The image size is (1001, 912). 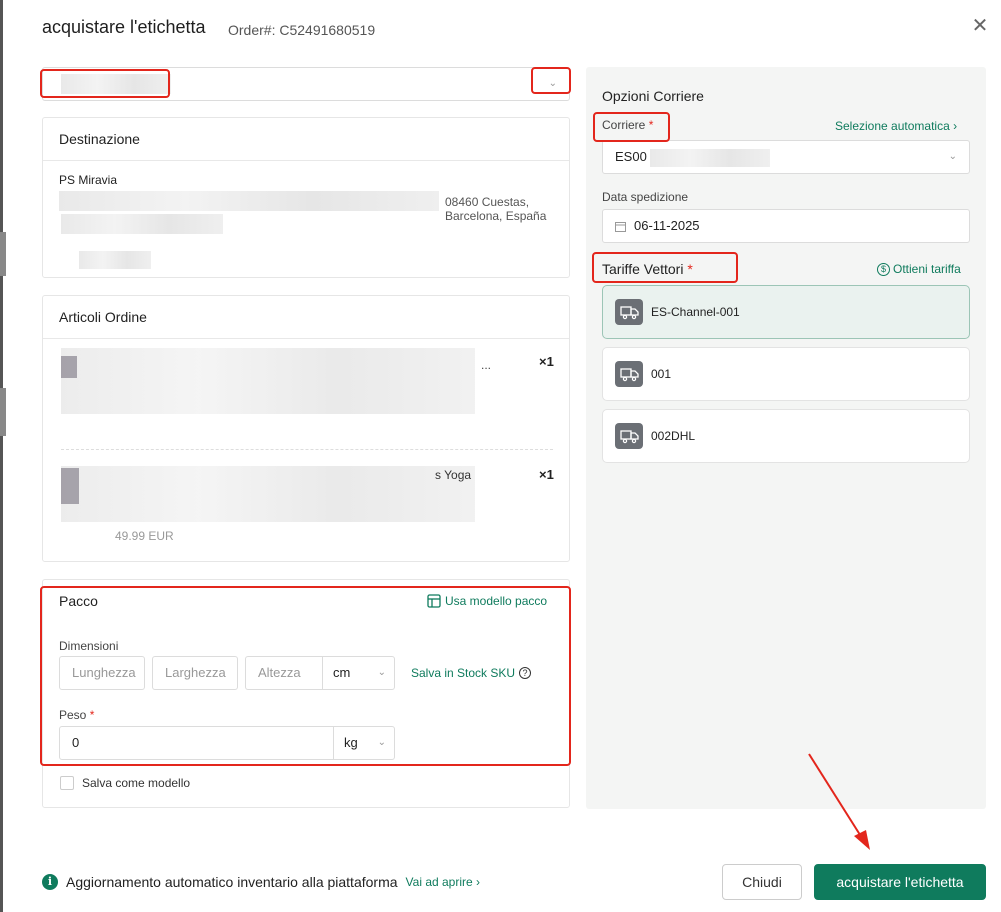 I want to click on rate-option: 002DHL, so click(x=786, y=436).